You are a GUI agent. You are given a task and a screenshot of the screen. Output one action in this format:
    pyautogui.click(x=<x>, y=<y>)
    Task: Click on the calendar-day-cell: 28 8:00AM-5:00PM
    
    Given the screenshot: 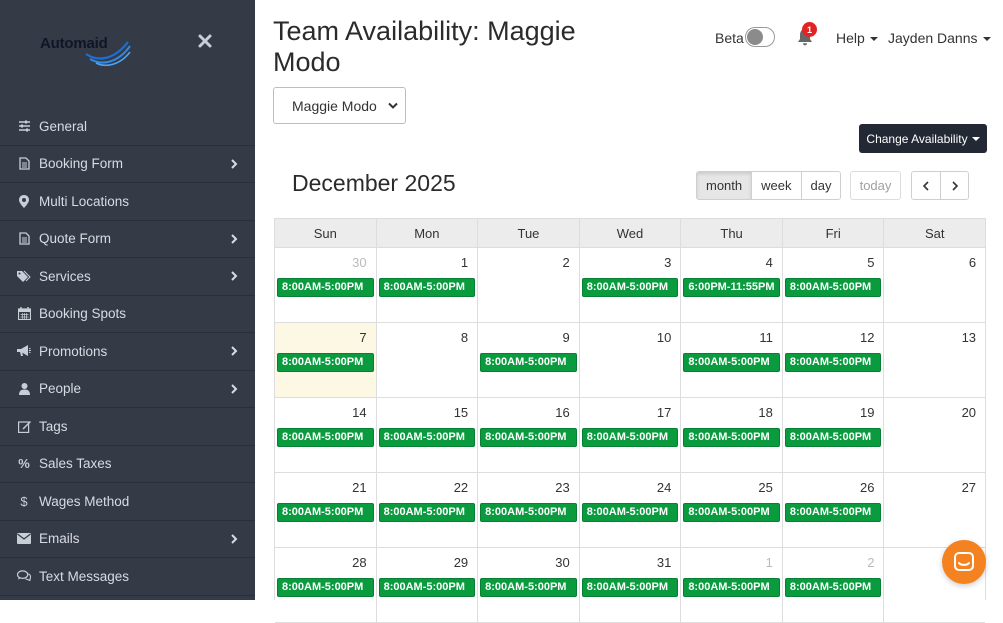 What is the action you would take?
    pyautogui.click(x=325, y=585)
    